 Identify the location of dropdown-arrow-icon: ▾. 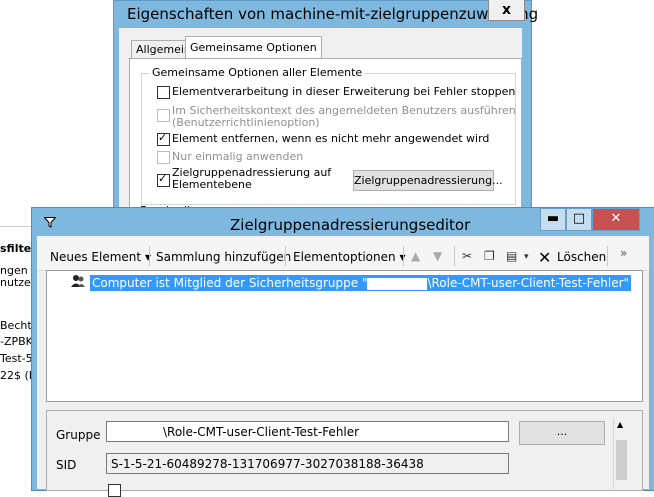
(147, 257).